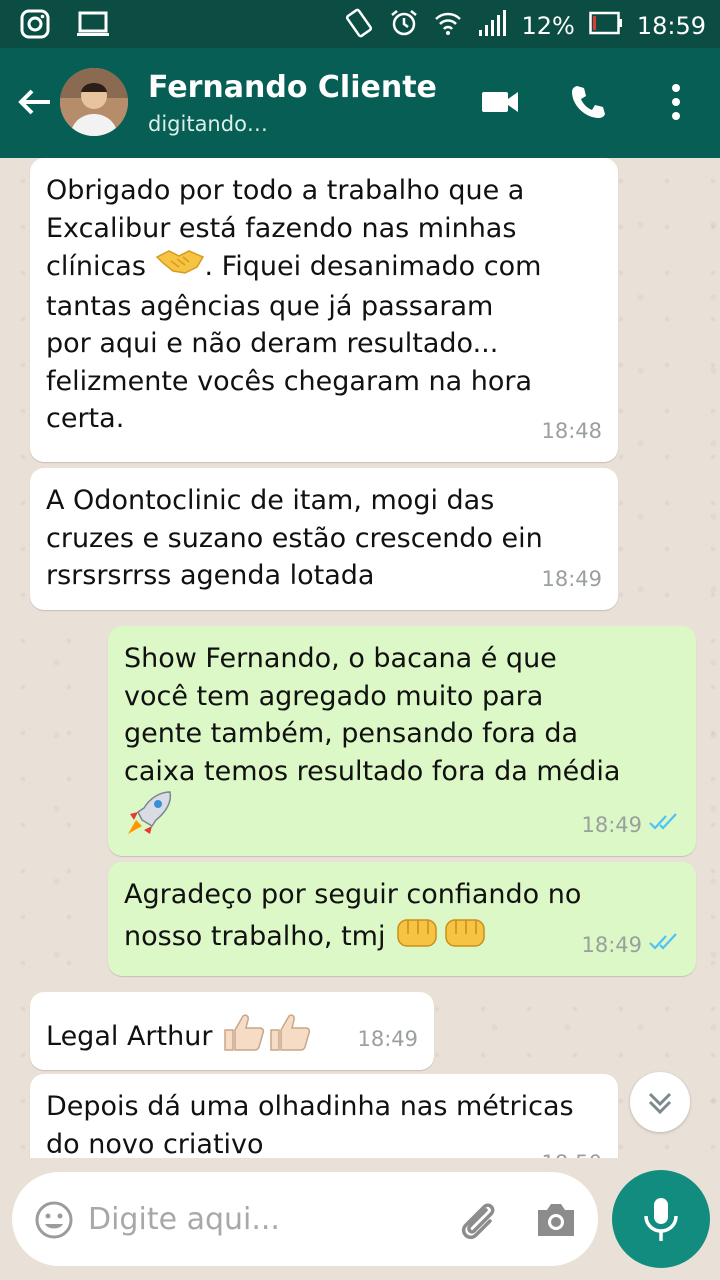  Describe the element at coordinates (94, 102) in the screenshot. I see `avatar` at that location.